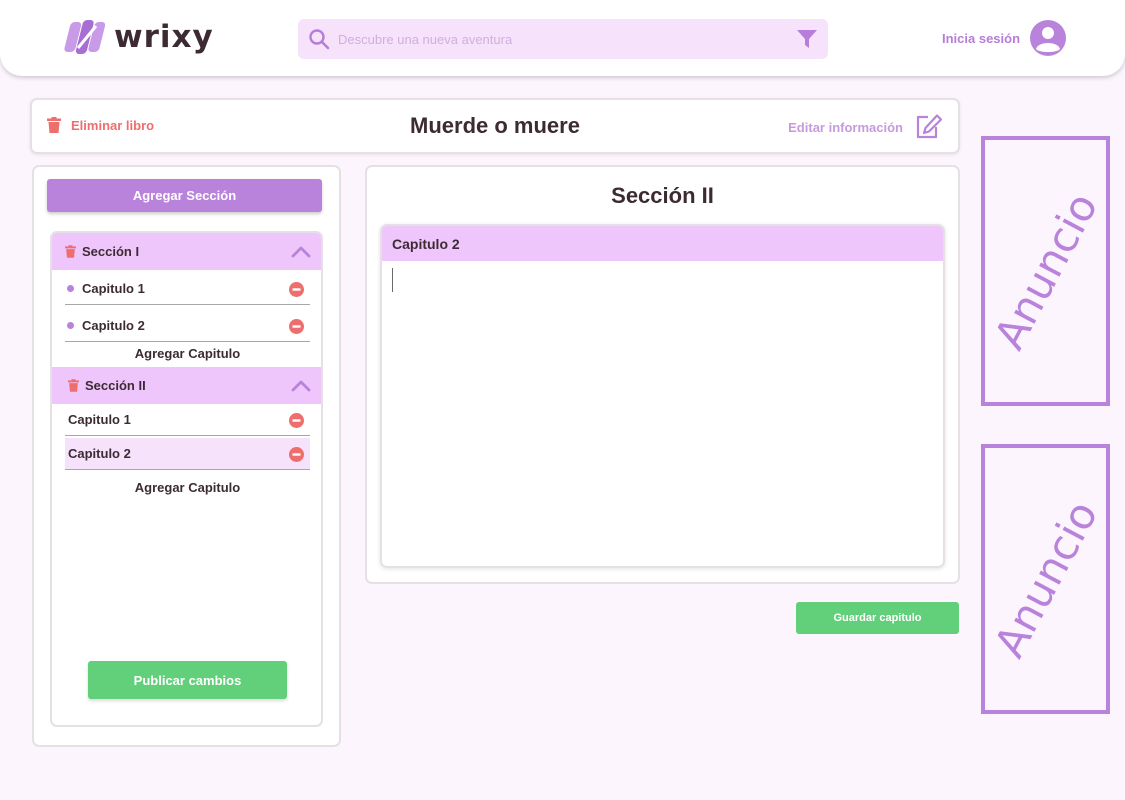 The width and height of the screenshot is (1125, 800). What do you see at coordinates (877, 618) in the screenshot?
I see `save-chapter-button: Guardar capitulo` at bounding box center [877, 618].